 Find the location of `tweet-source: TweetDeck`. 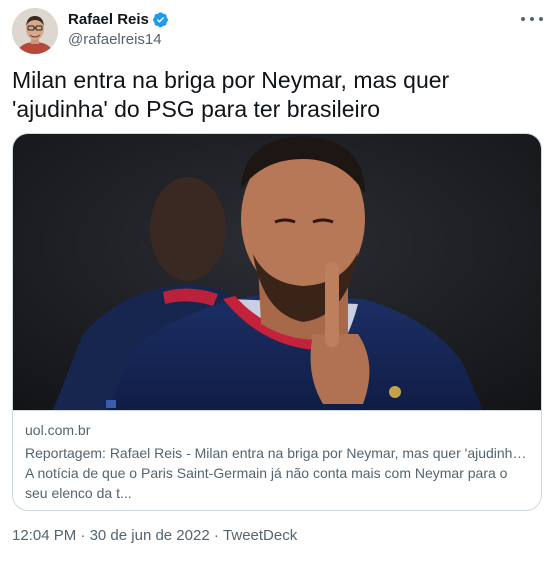

tweet-source: TweetDeck is located at coordinates (260, 535).